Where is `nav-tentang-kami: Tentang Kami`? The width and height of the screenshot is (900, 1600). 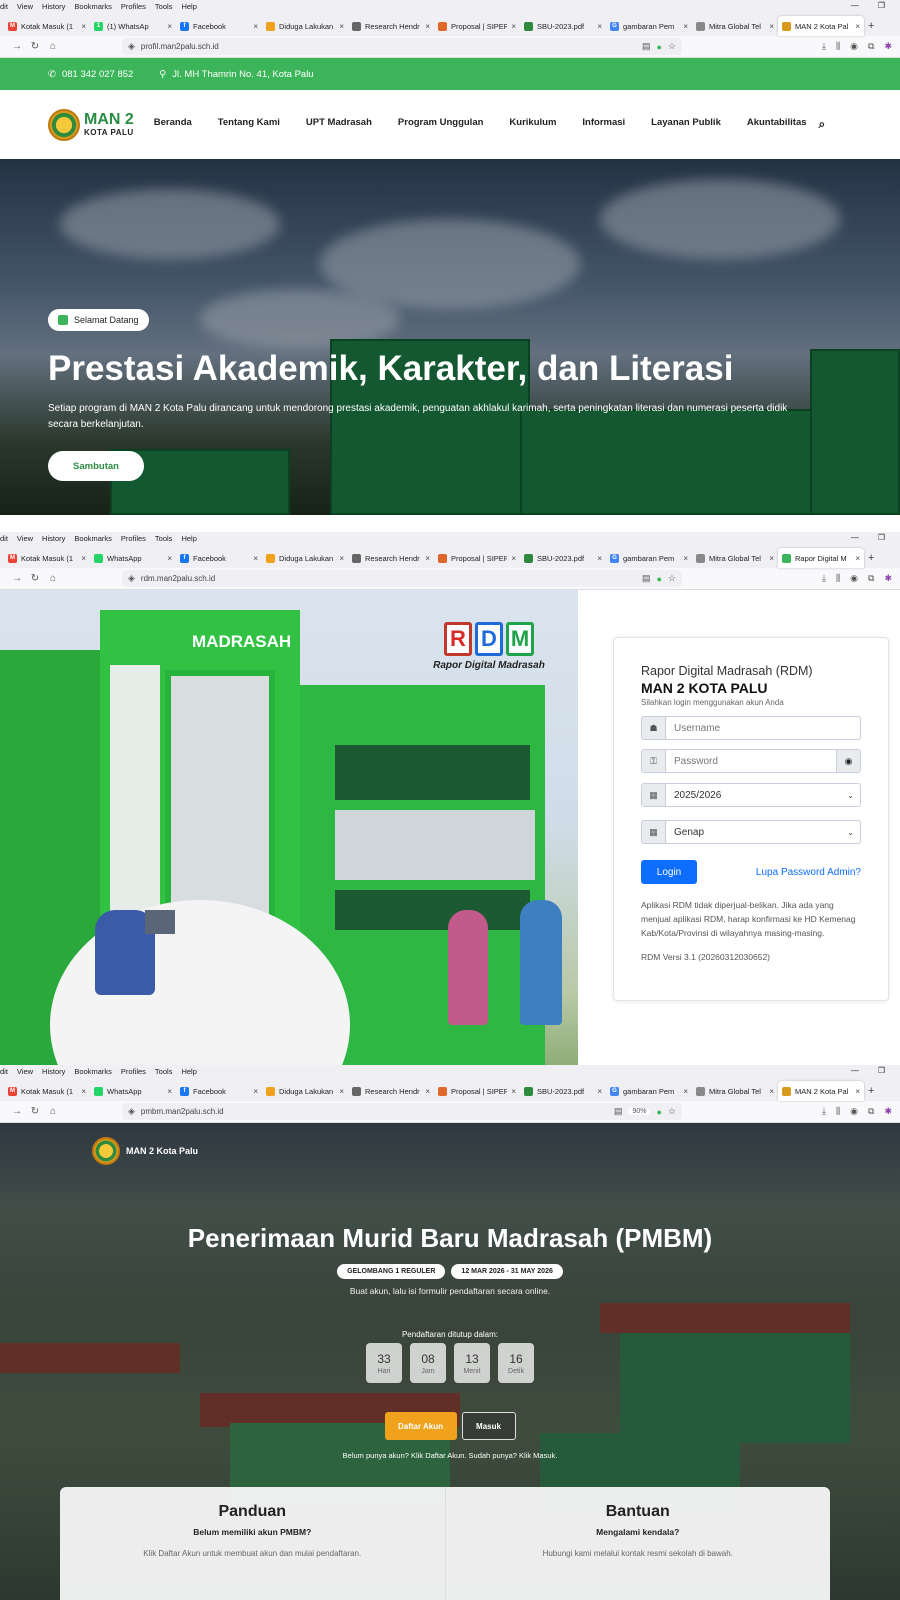
nav-tentang-kami: Tentang Kami is located at coordinates (249, 124).